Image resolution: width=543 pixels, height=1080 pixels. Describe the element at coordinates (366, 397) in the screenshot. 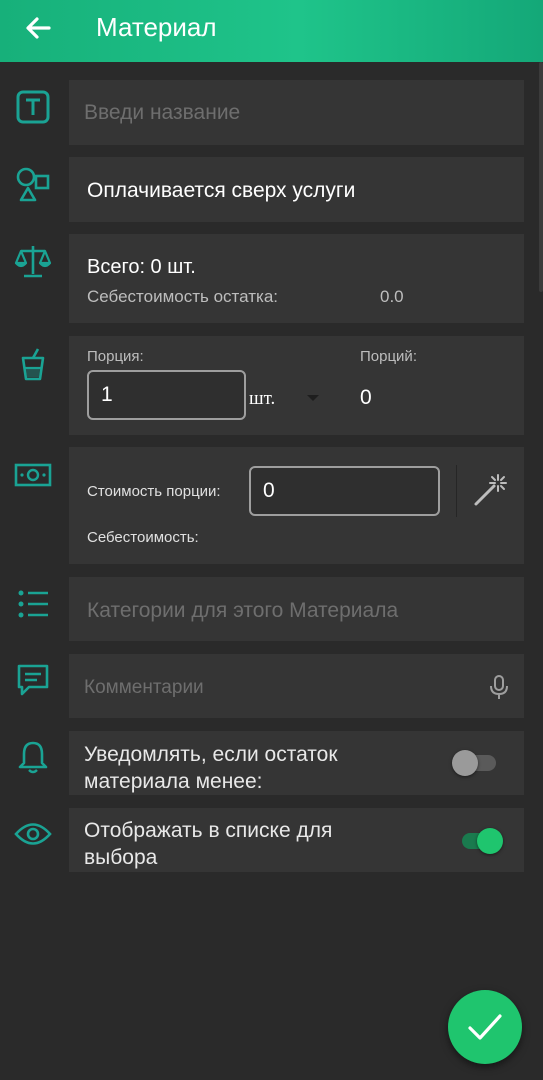

I see `portions-count-value: 0` at that location.